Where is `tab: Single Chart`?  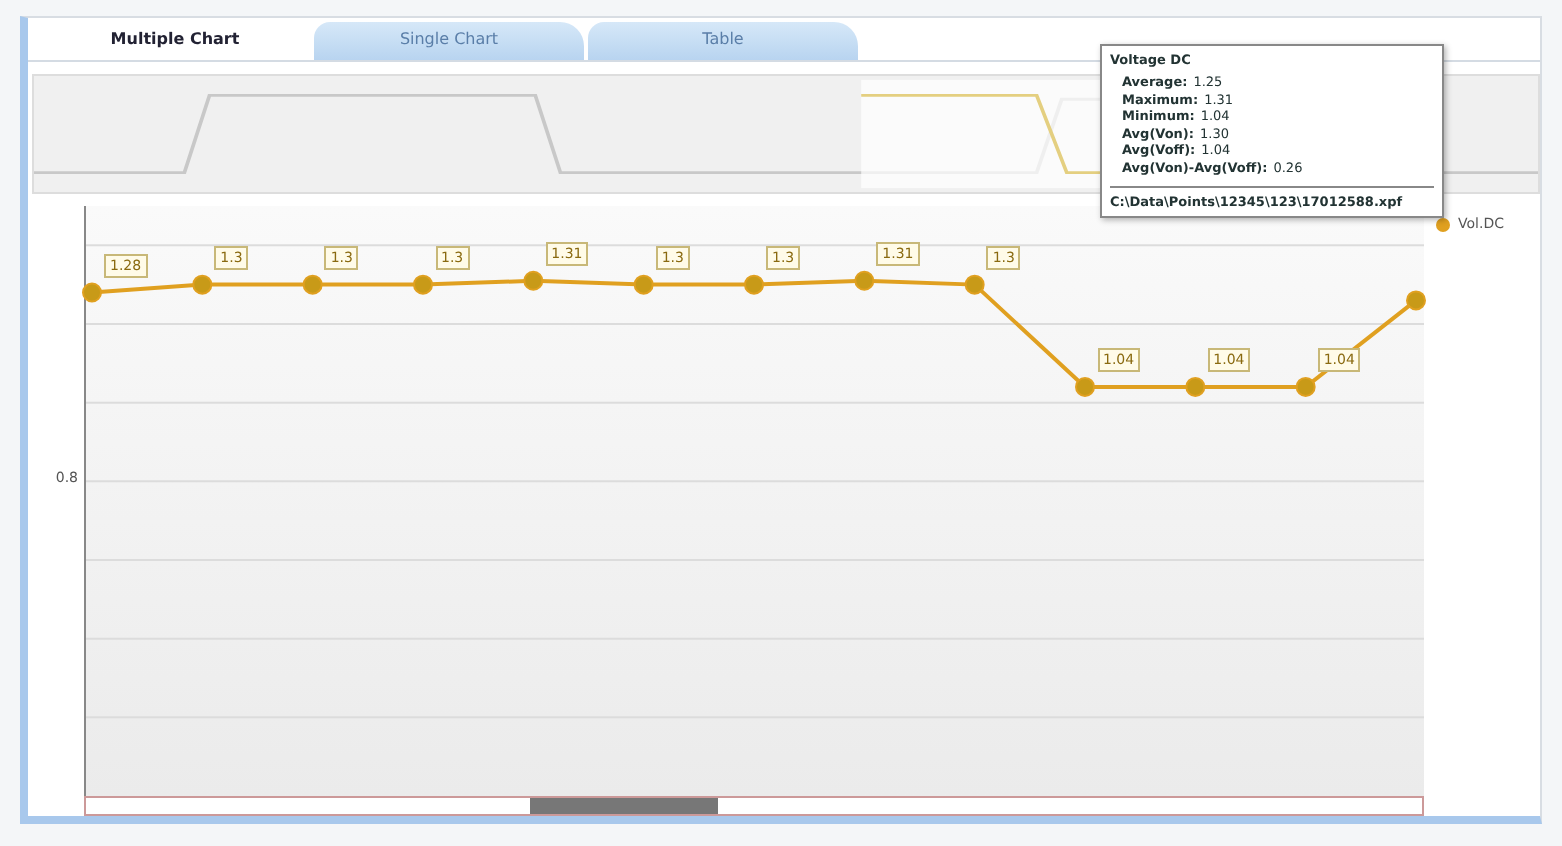 tab: Single Chart is located at coordinates (449, 41).